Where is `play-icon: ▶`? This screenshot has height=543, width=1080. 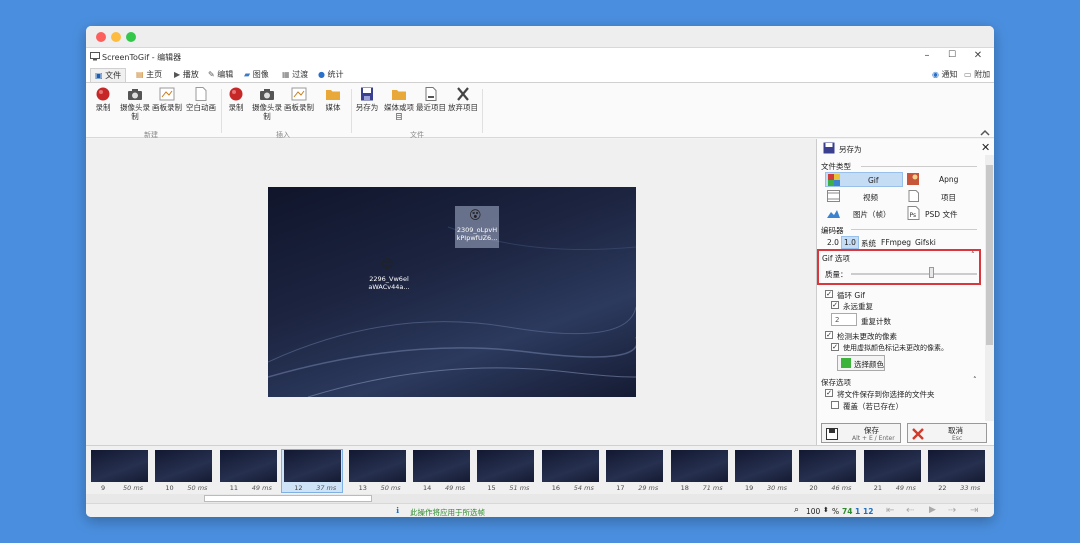
play-icon: ▶ is located at coordinates (932, 510).